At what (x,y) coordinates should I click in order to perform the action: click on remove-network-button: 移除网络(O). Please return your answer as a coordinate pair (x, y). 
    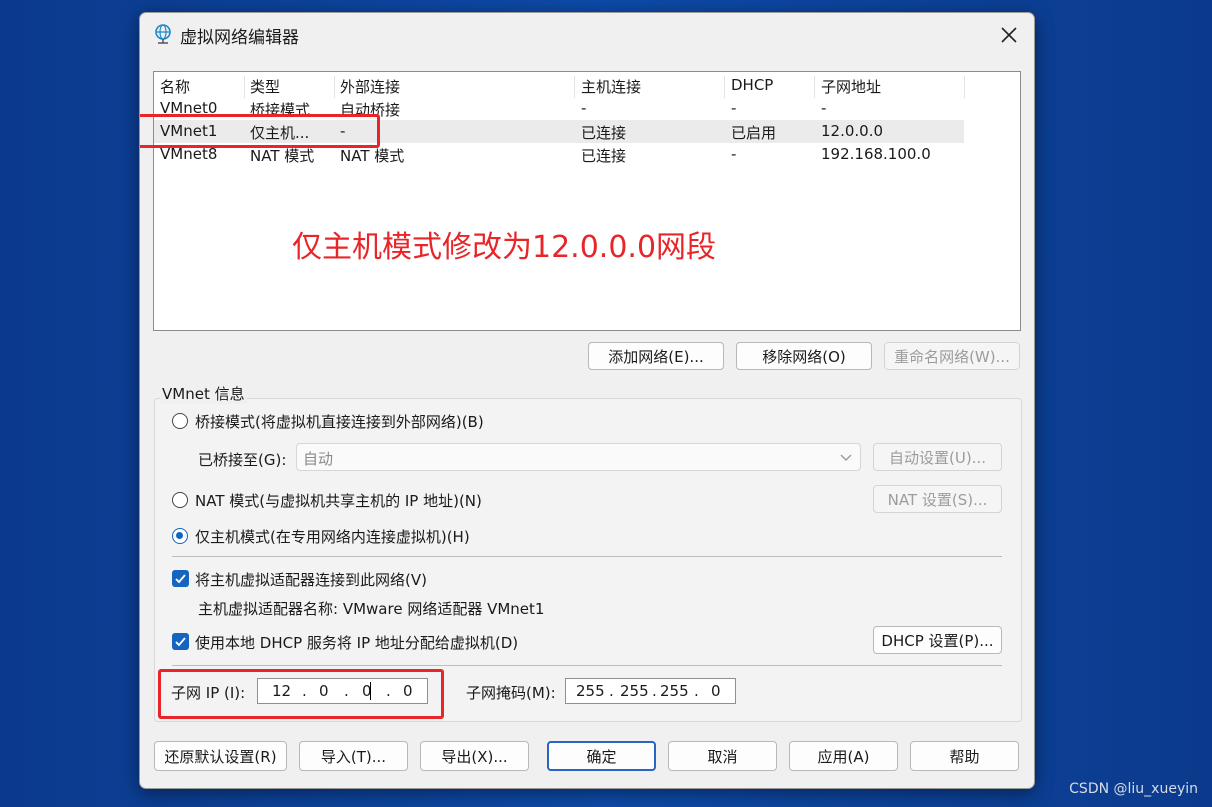
    Looking at the image, I should click on (804, 356).